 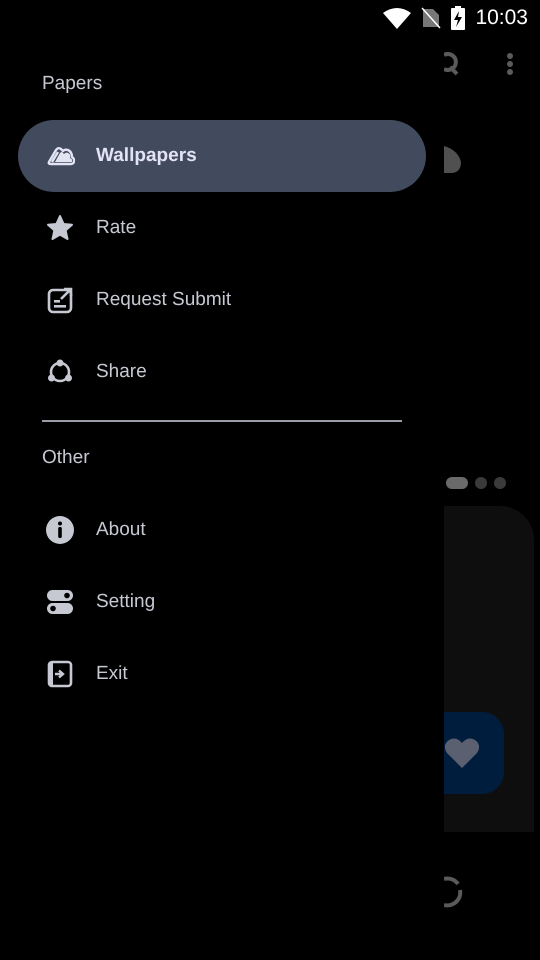 I want to click on info-icon, so click(x=60, y=530).